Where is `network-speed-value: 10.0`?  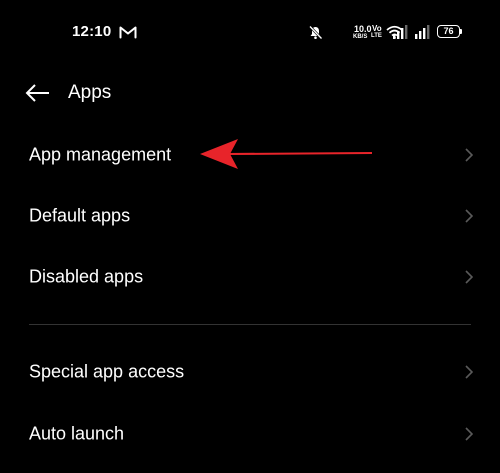 network-speed-value: 10.0 is located at coordinates (363, 29).